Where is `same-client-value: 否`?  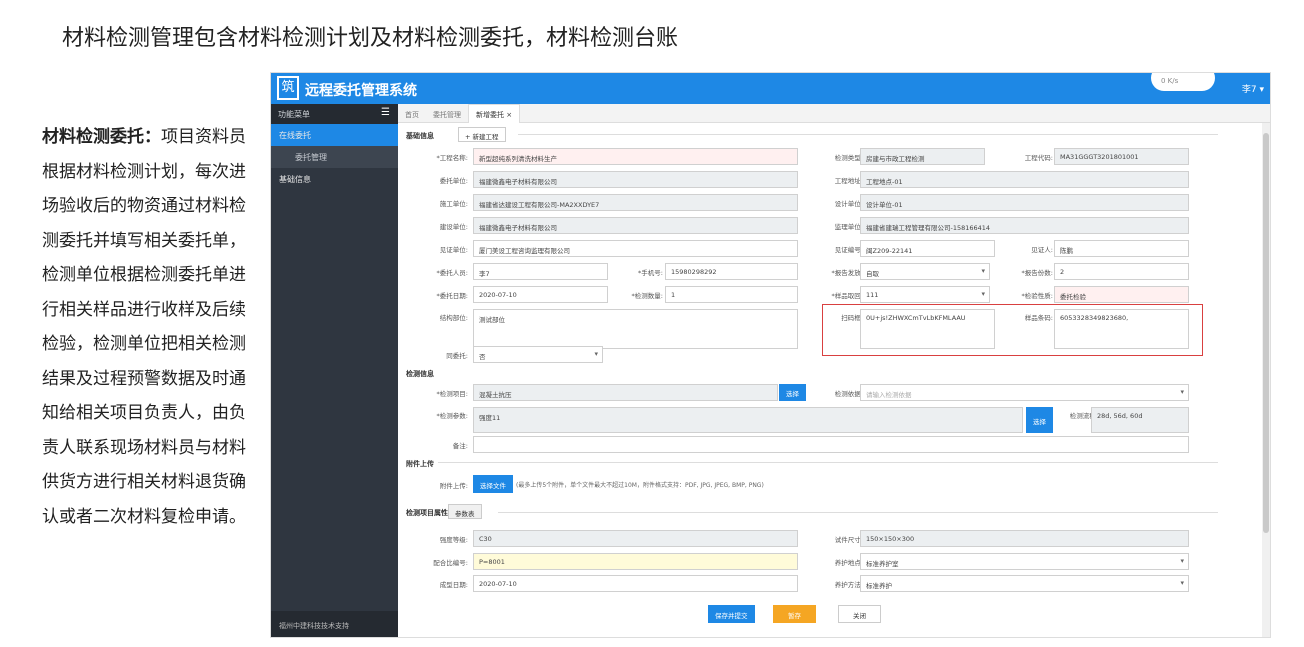
same-client-value: 否 is located at coordinates (482, 357).